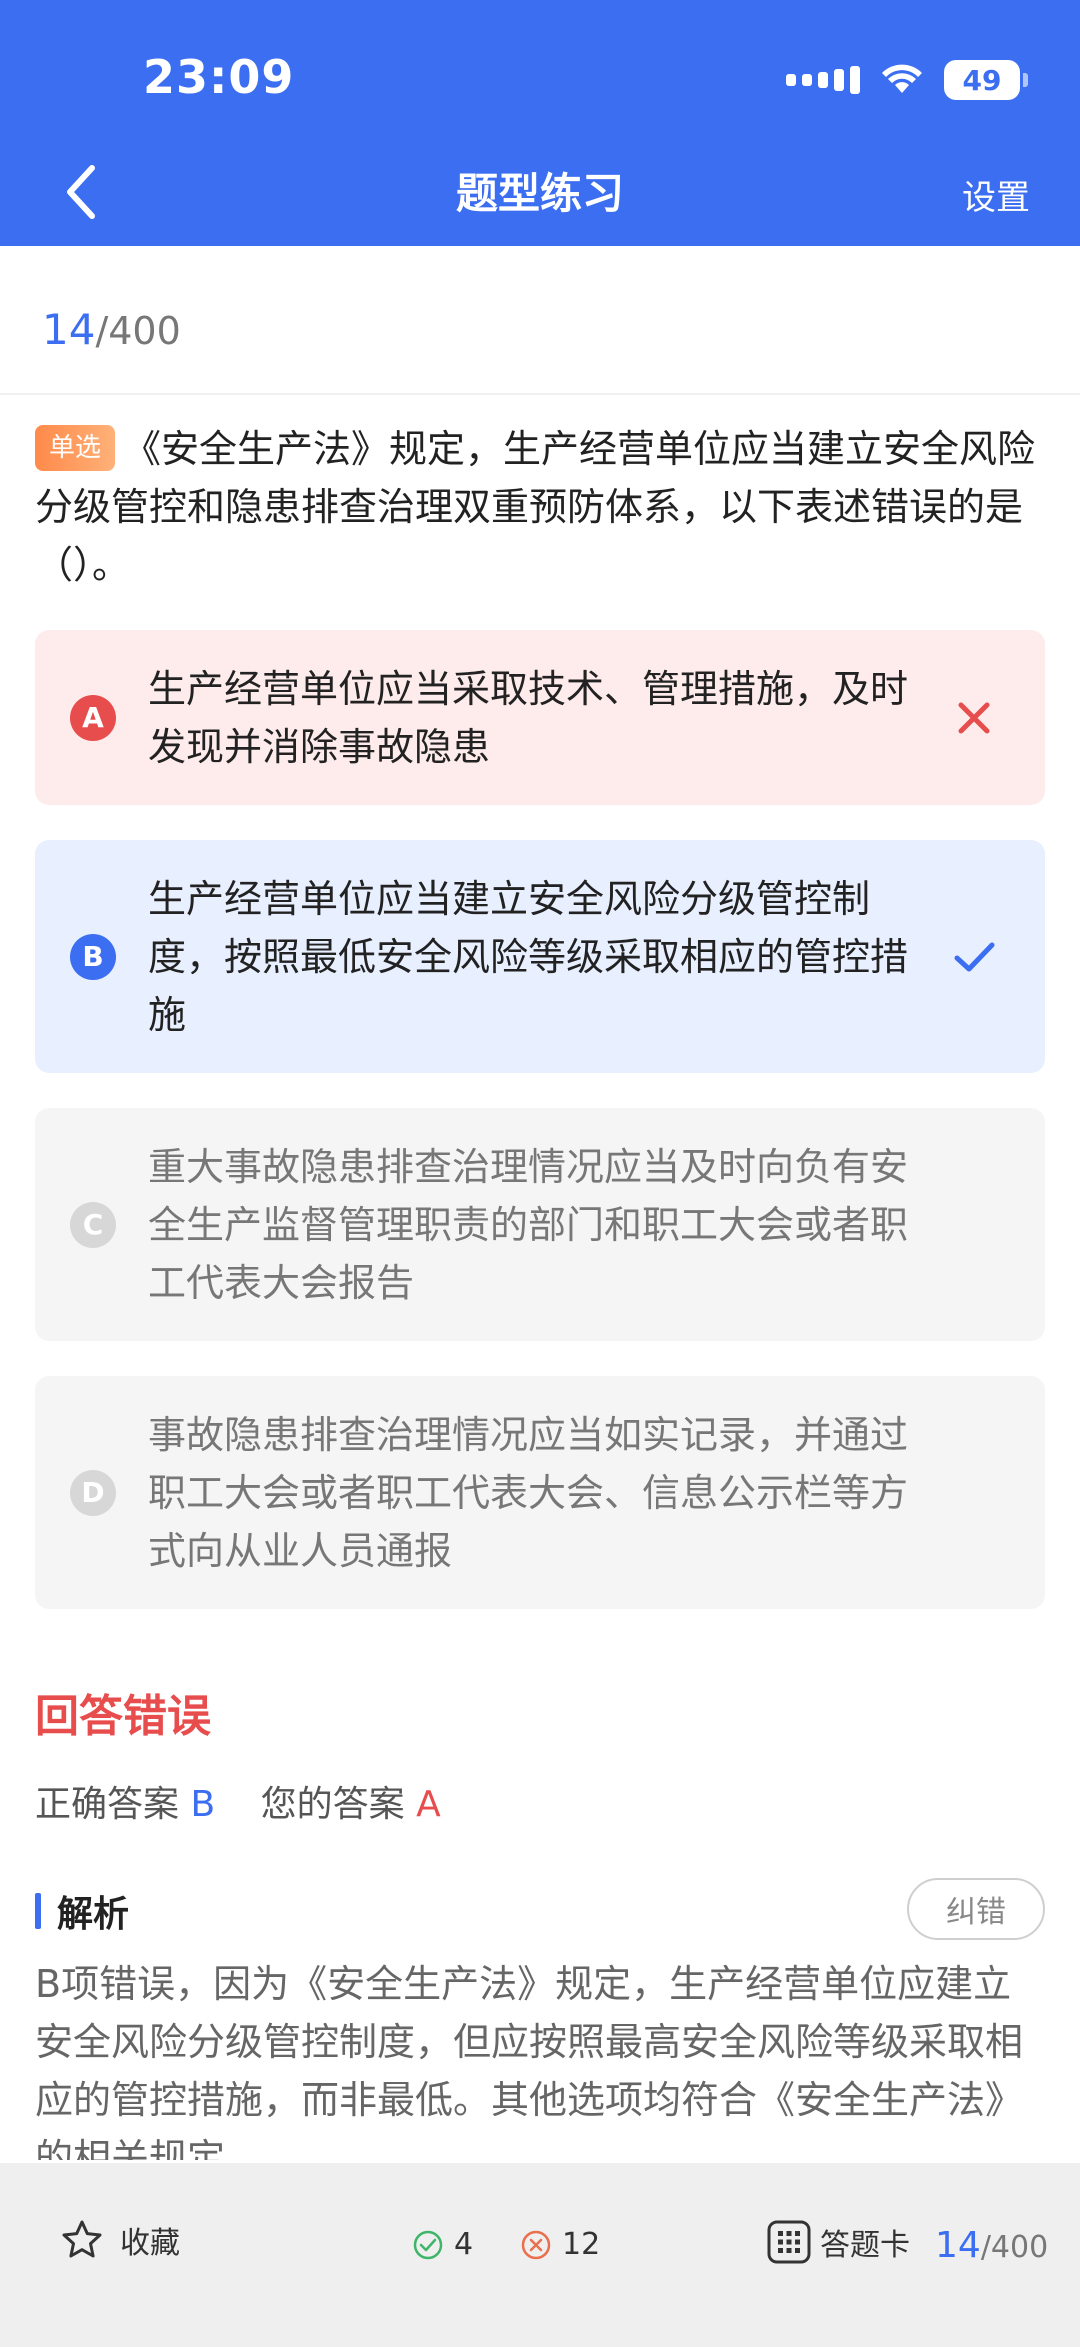 The height and width of the screenshot is (2347, 1080). I want to click on bottom-progress: 14/400, so click(991, 2245).